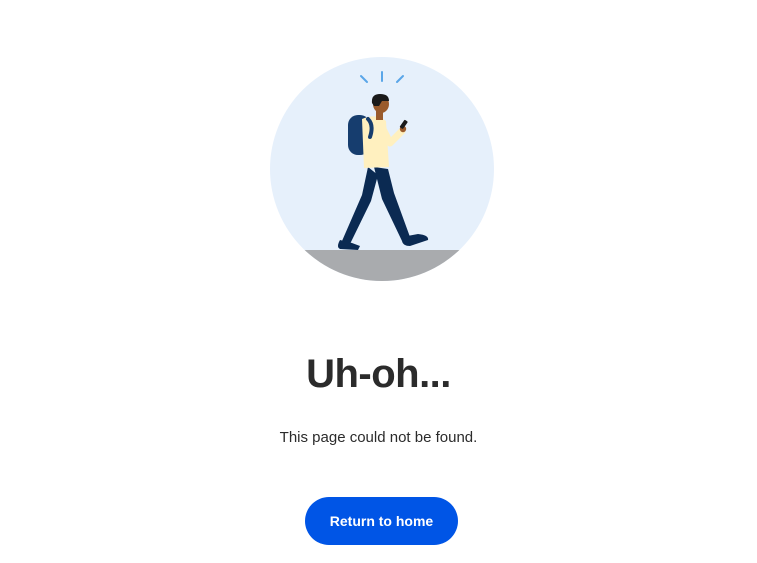  What do you see at coordinates (375, 142) in the screenshot?
I see `shirt` at bounding box center [375, 142].